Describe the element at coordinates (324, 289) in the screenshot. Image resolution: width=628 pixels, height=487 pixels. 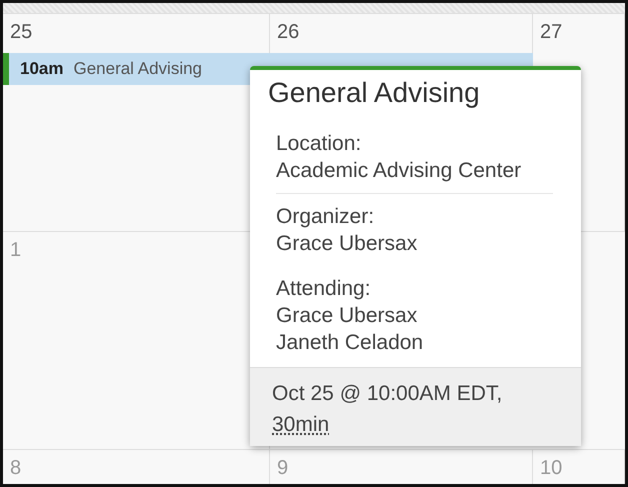
I see `field-label: Attending:` at that location.